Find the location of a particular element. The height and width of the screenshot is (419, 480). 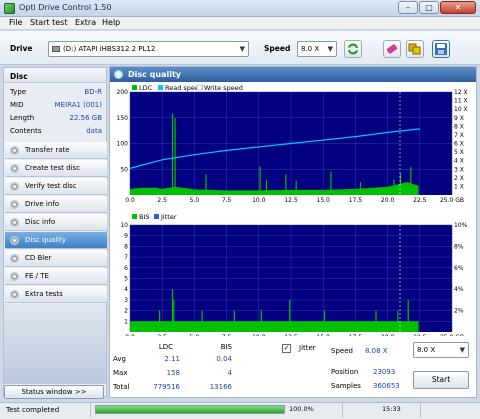

samples-value: 360653 is located at coordinates (386, 386).